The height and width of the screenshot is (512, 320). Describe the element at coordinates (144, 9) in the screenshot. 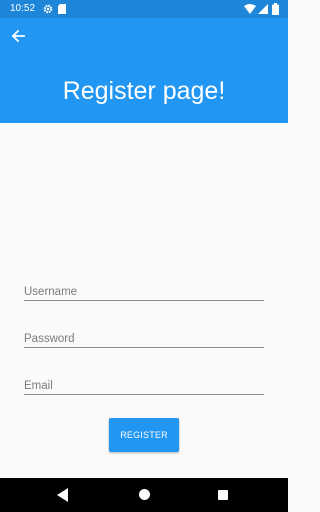

I see `status-bar: 10:52` at that location.